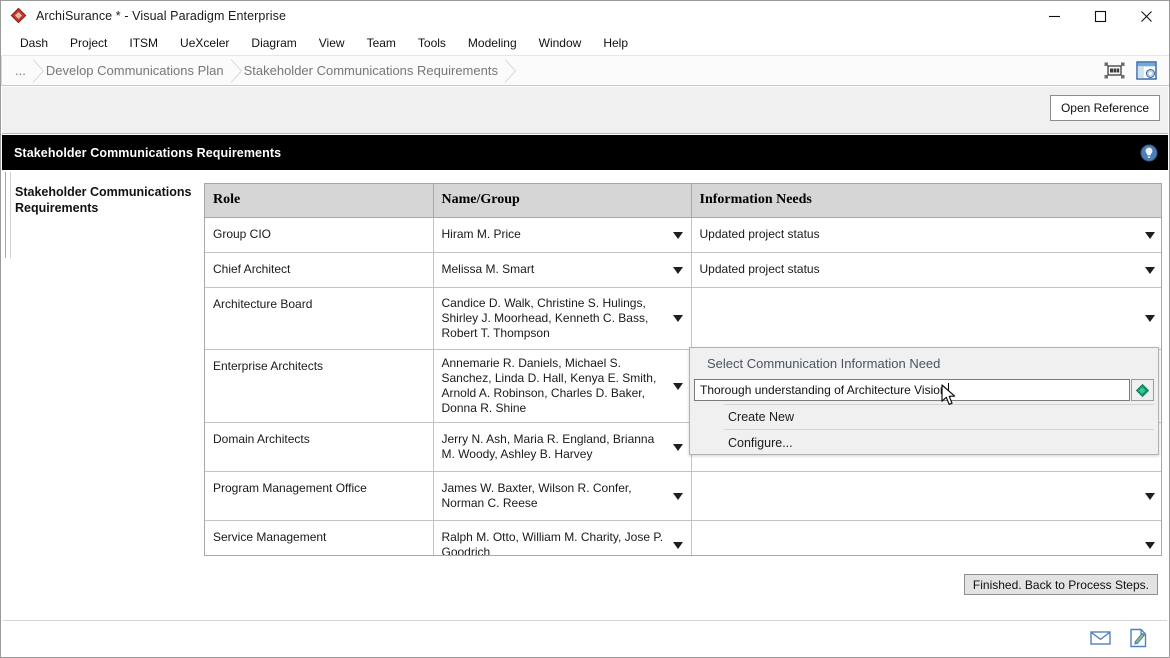  I want to click on breadcrumb-item-develop-communications-plan: Develop Communications Plan, so click(137, 71).